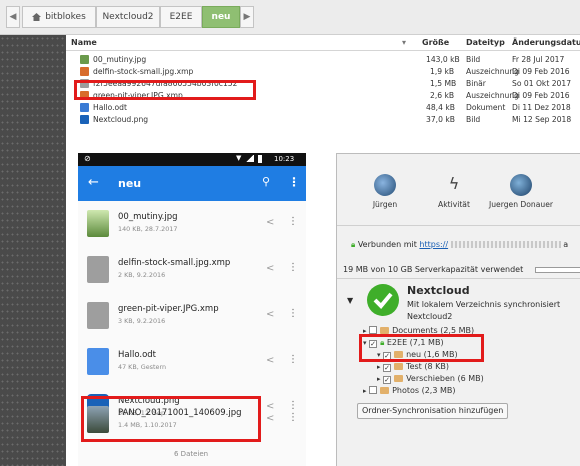 The height and width of the screenshot is (466, 580). I want to click on file-name: 00_mutiny.jpg, so click(120, 59).